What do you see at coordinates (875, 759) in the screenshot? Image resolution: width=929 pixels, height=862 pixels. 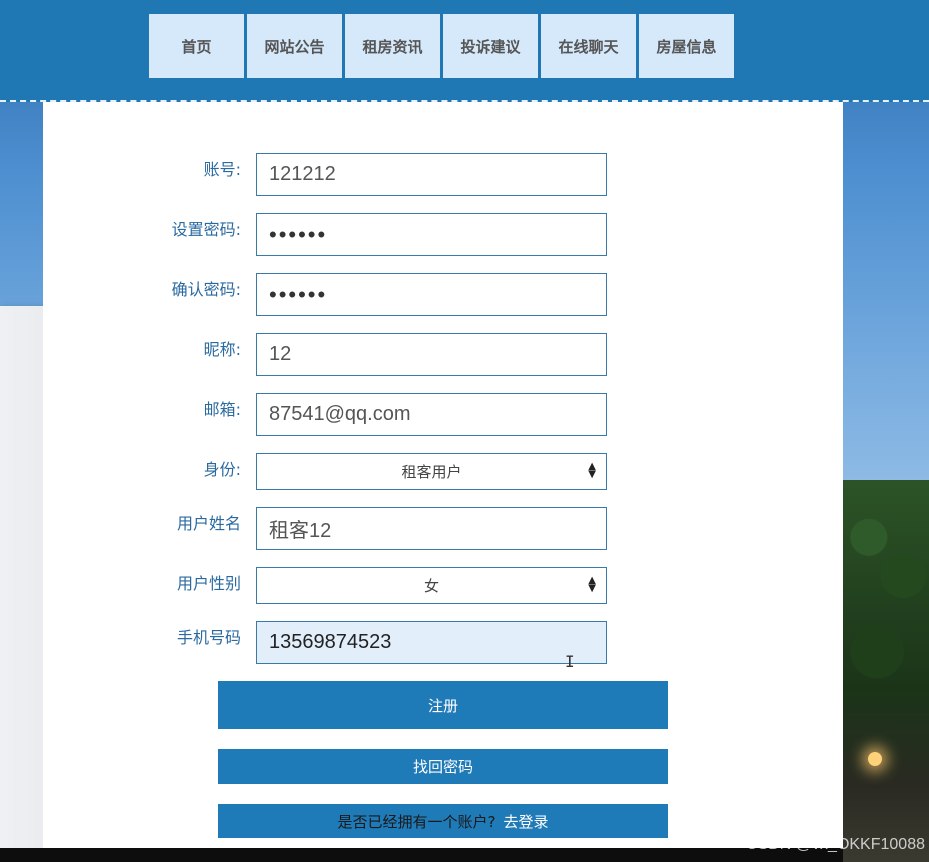 I see `background-lamp` at bounding box center [875, 759].